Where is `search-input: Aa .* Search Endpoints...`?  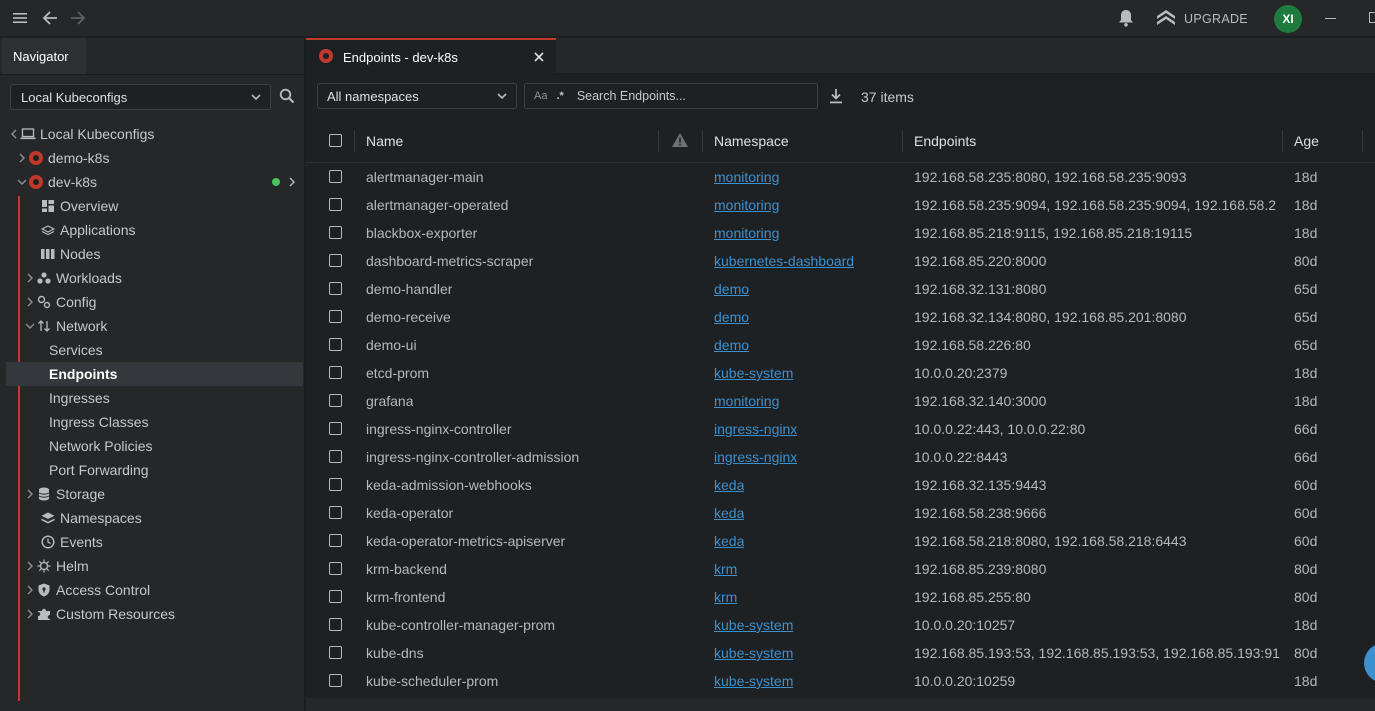 search-input: Aa .* Search Endpoints... is located at coordinates (671, 96).